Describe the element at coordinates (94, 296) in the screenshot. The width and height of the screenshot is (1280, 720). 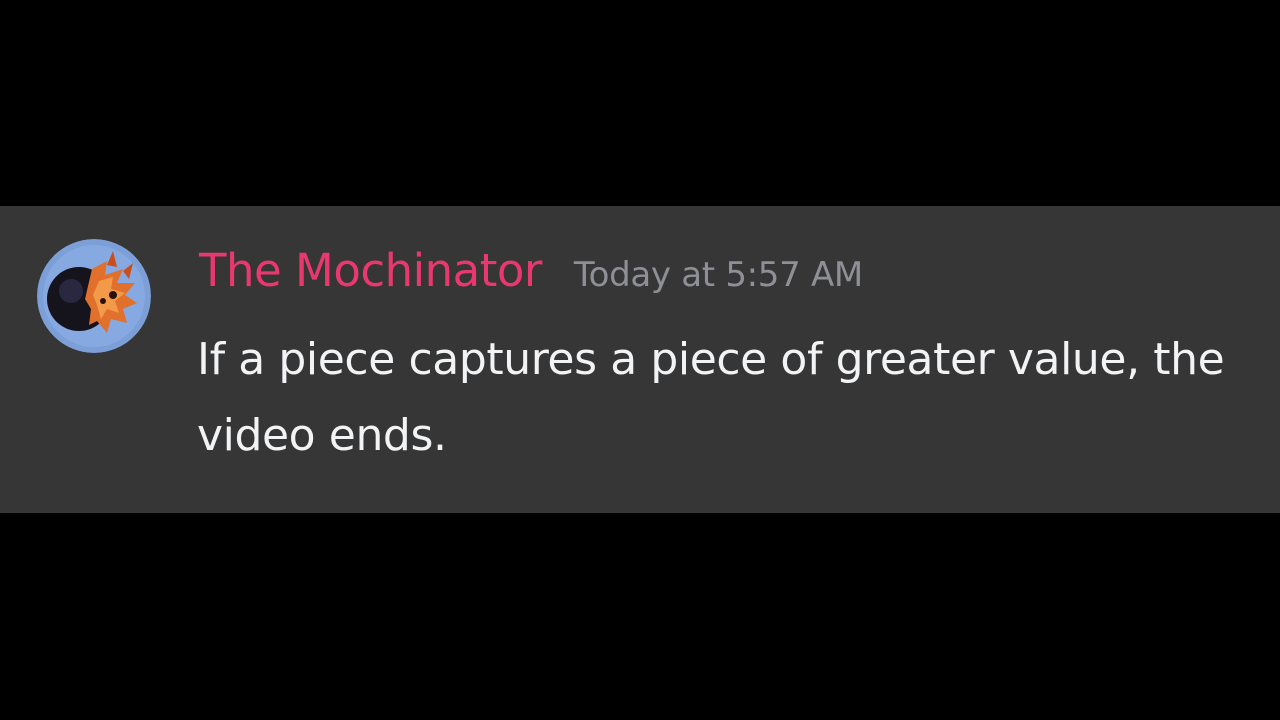
I see `user-avatar-icon` at that location.